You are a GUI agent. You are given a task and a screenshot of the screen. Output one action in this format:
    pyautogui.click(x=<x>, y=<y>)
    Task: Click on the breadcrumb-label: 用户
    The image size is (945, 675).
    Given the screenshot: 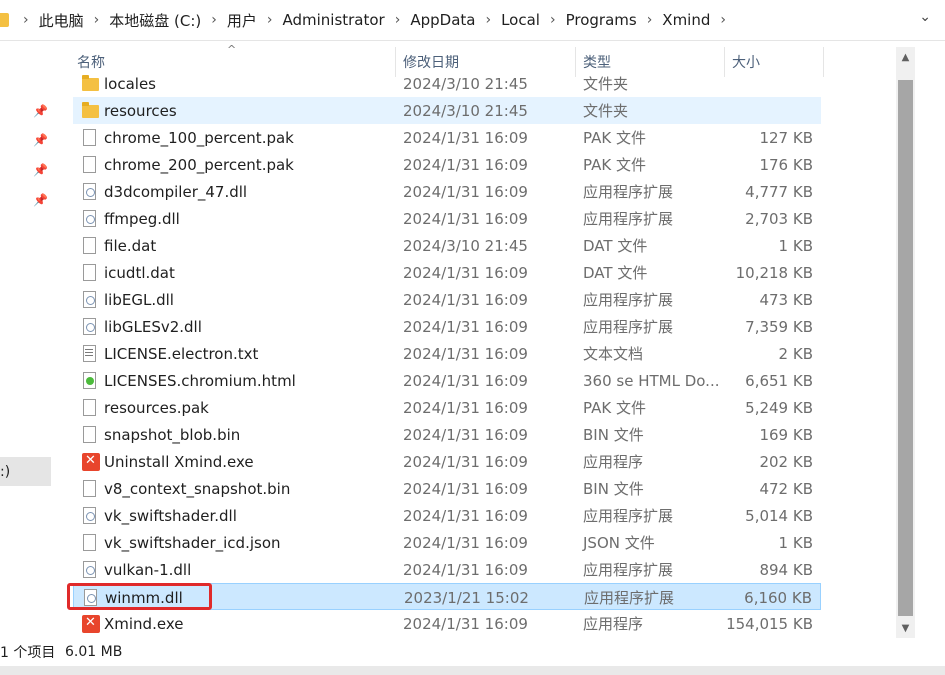 What is the action you would take?
    pyautogui.click(x=241, y=20)
    